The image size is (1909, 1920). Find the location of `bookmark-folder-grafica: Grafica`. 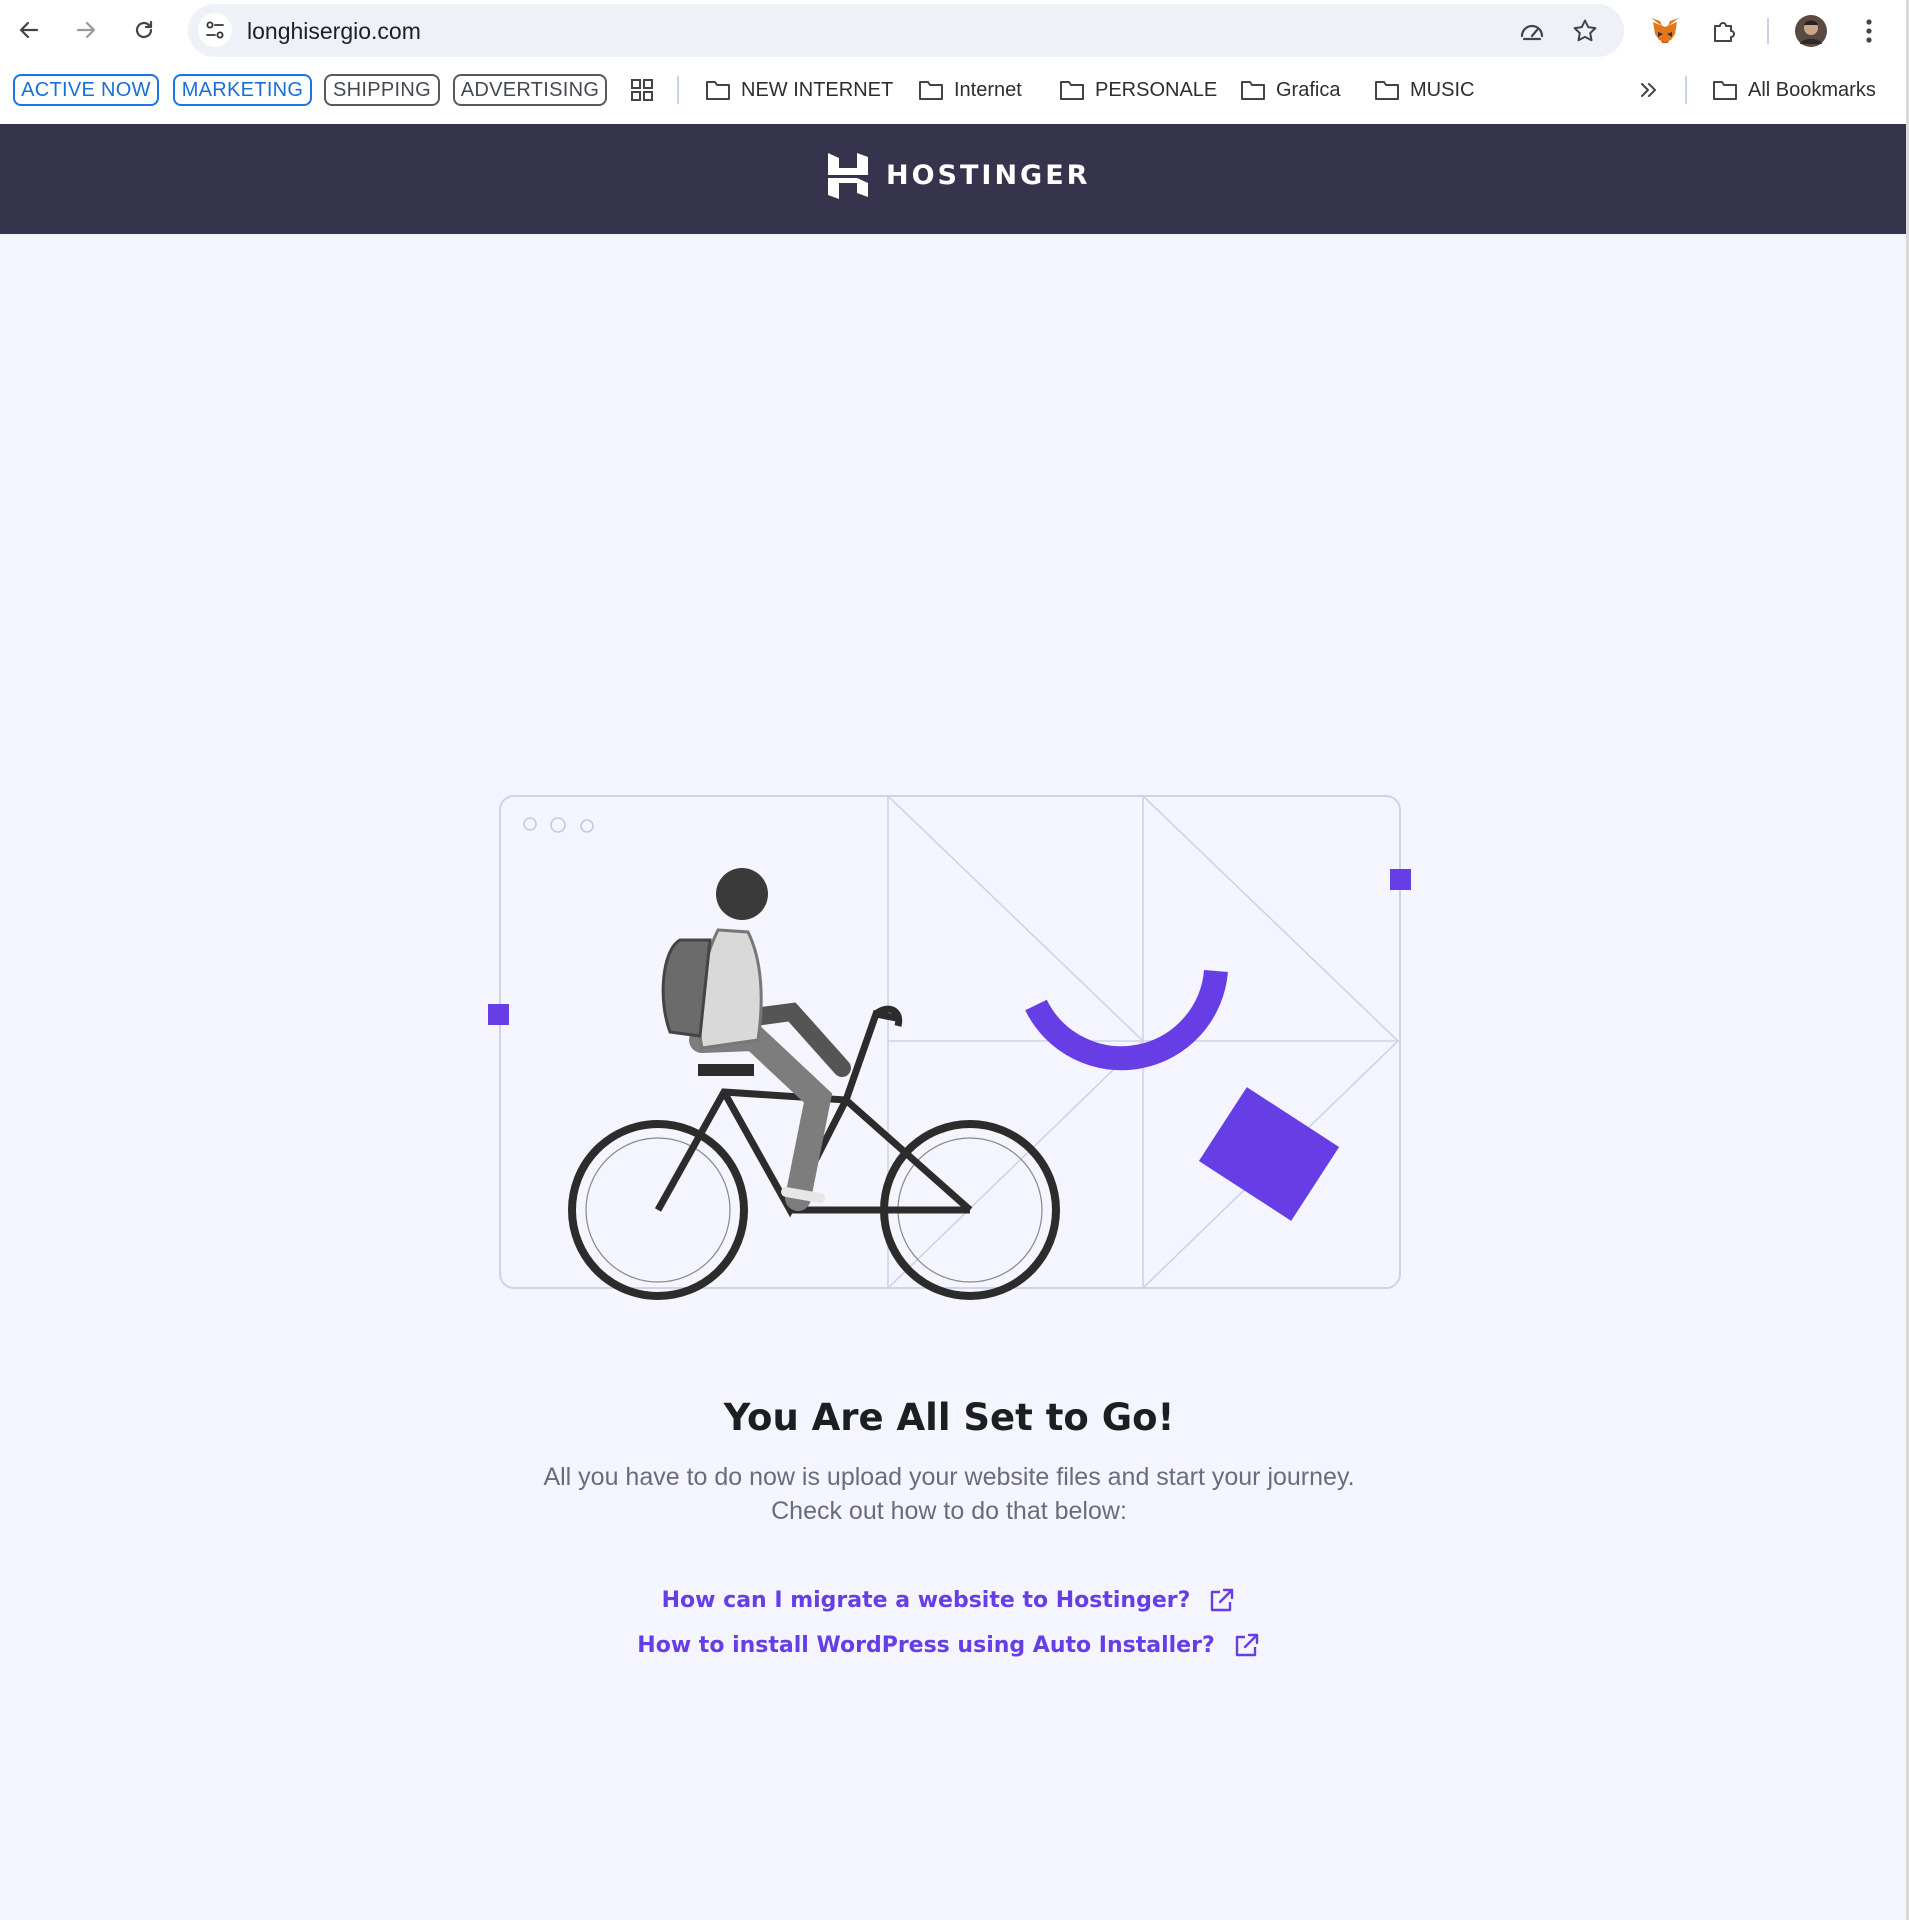

bookmark-folder-grafica: Grafica is located at coordinates (1290, 90).